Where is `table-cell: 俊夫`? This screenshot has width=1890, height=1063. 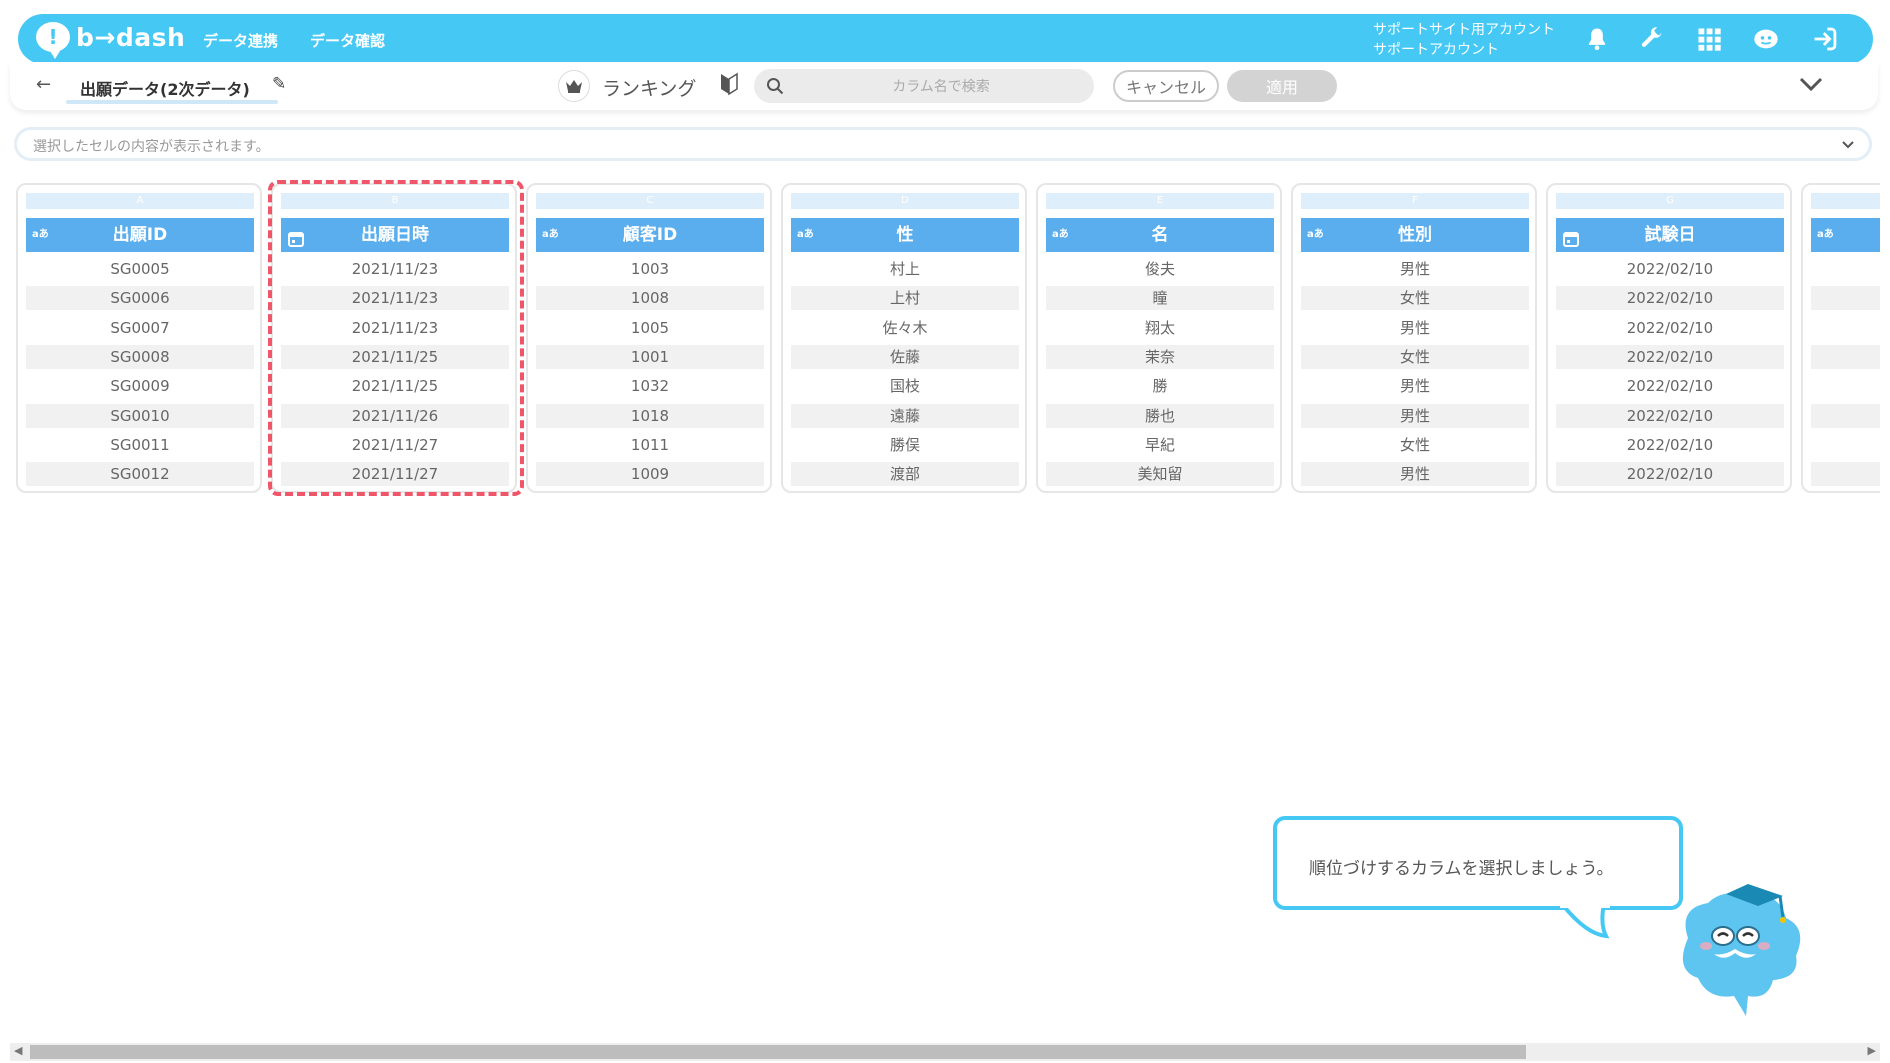 table-cell: 俊夫 is located at coordinates (1160, 269).